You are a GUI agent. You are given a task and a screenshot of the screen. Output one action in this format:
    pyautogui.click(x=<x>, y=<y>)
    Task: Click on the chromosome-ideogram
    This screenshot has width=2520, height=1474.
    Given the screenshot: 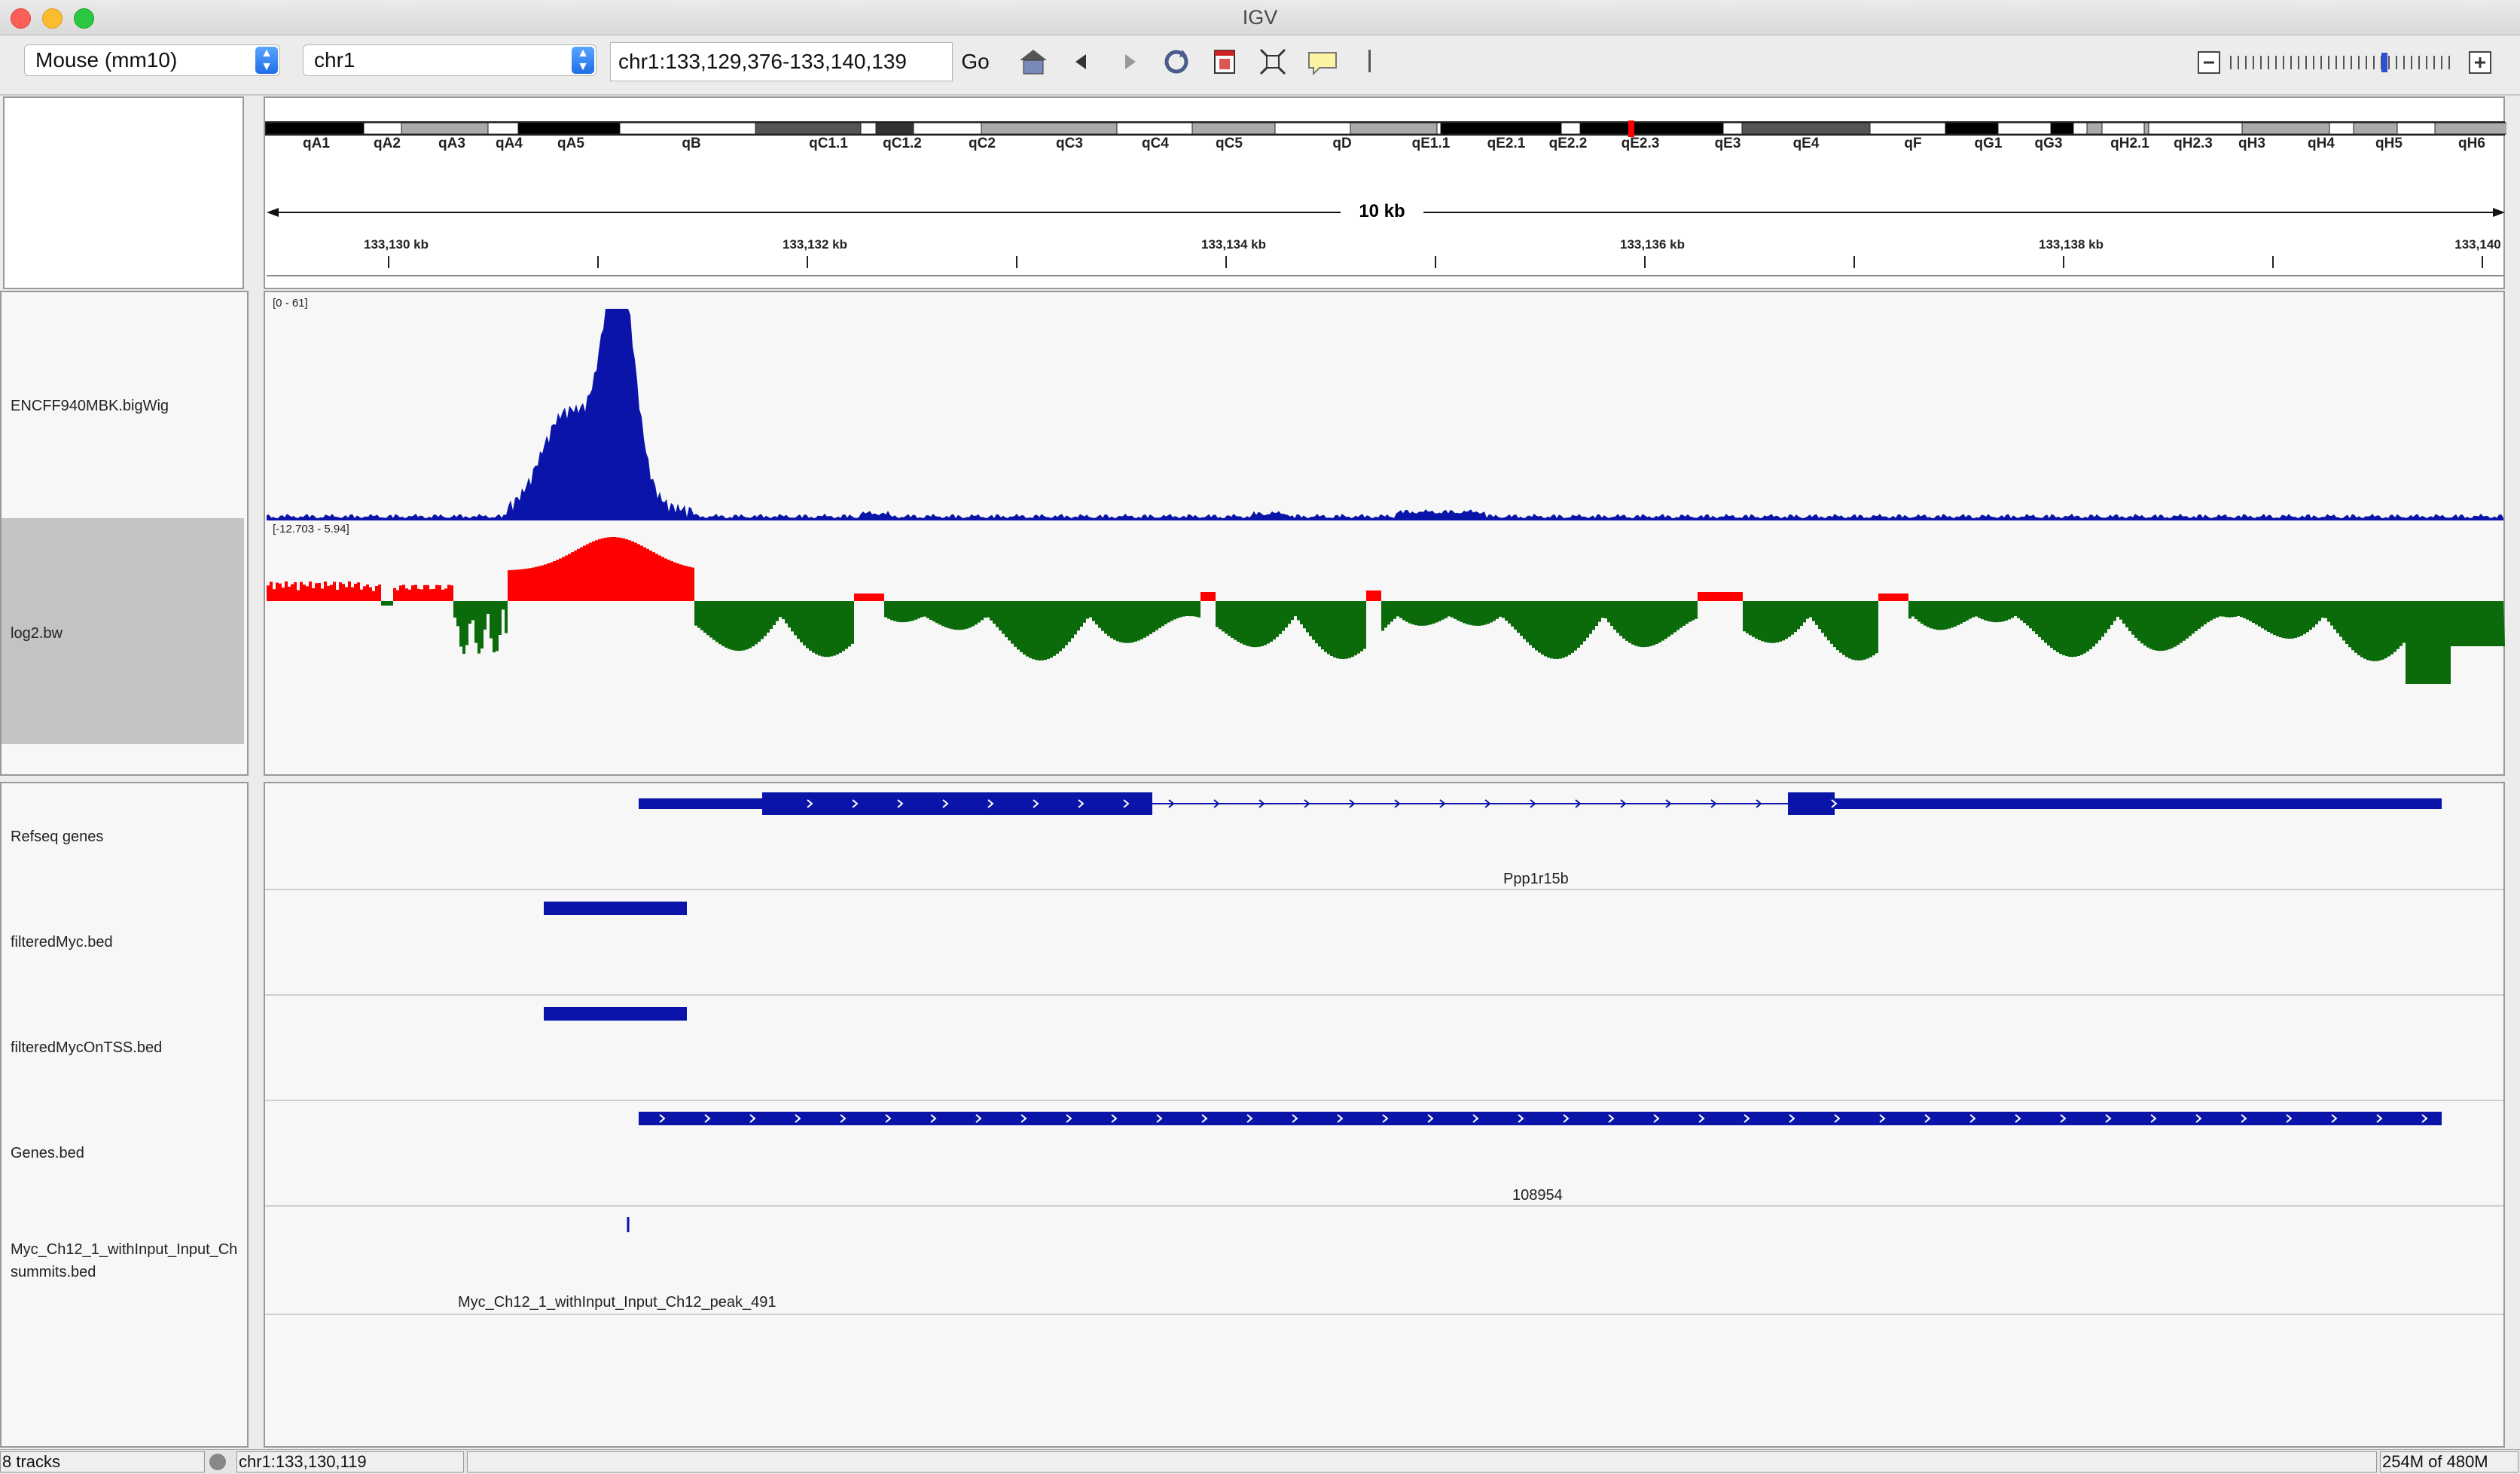 What is the action you would take?
    pyautogui.click(x=1385, y=195)
    